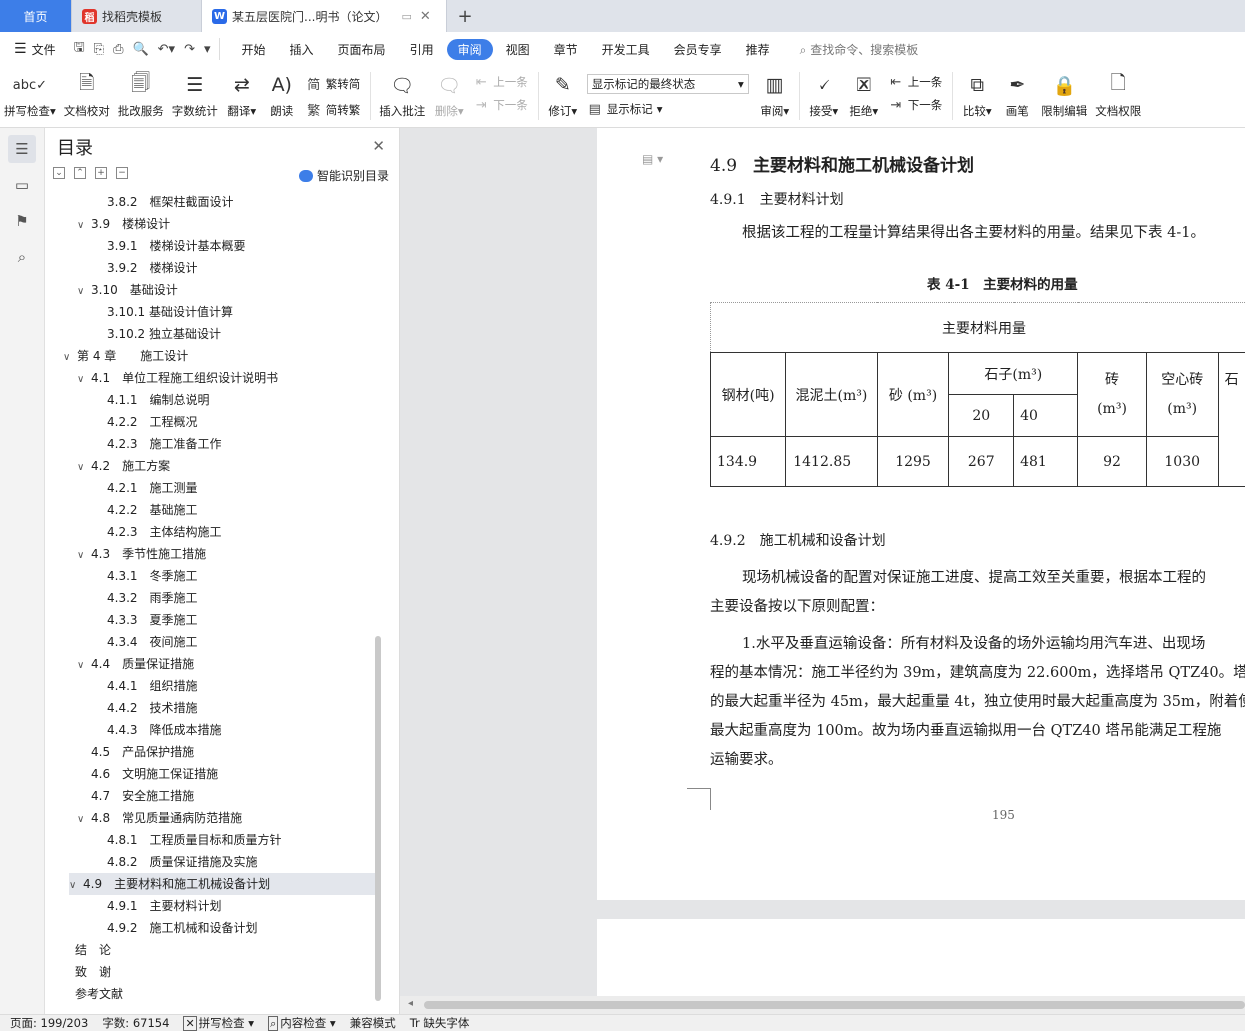  Describe the element at coordinates (22, 185) in the screenshot. I see `chapter-icon: ▭` at that location.